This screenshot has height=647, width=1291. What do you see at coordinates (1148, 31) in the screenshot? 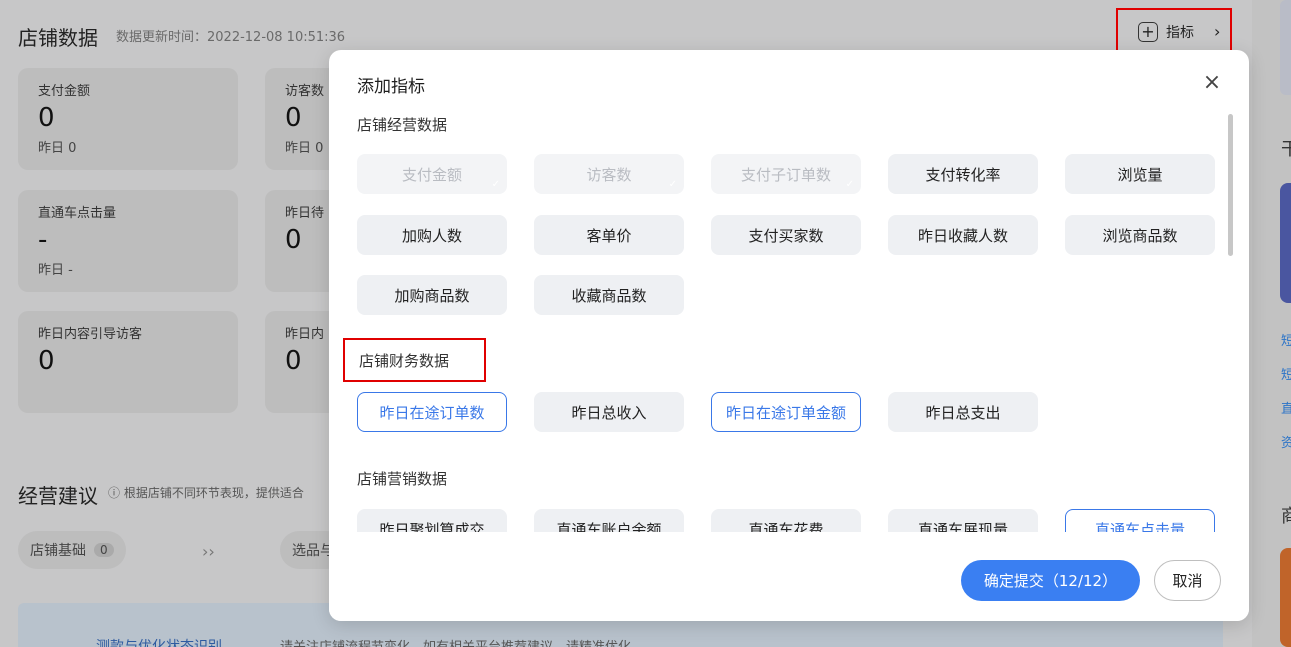
I see `plus-square-icon: +` at bounding box center [1148, 31].